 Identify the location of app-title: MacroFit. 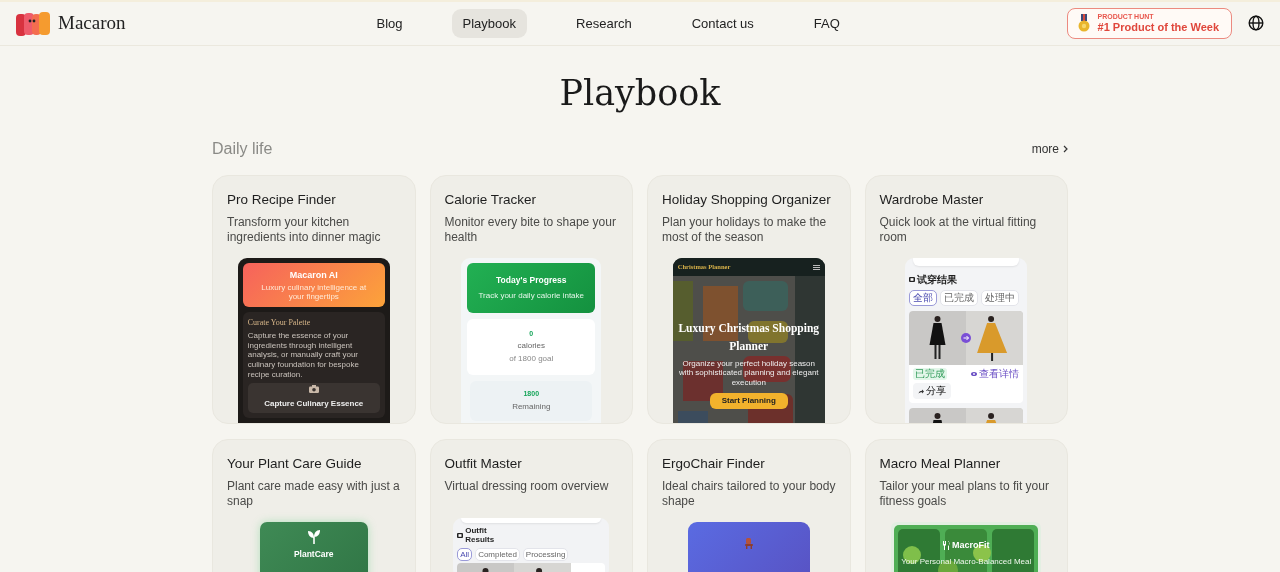
(971, 546).